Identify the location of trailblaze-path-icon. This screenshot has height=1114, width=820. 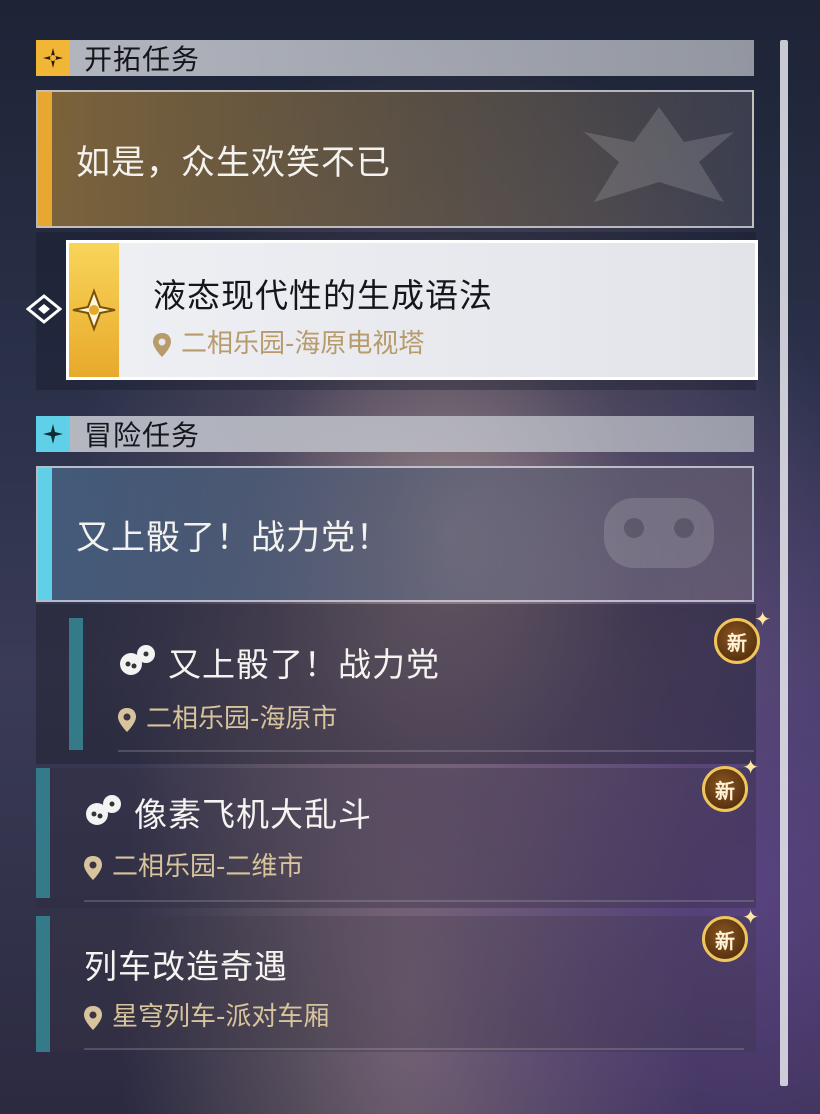
(94, 310).